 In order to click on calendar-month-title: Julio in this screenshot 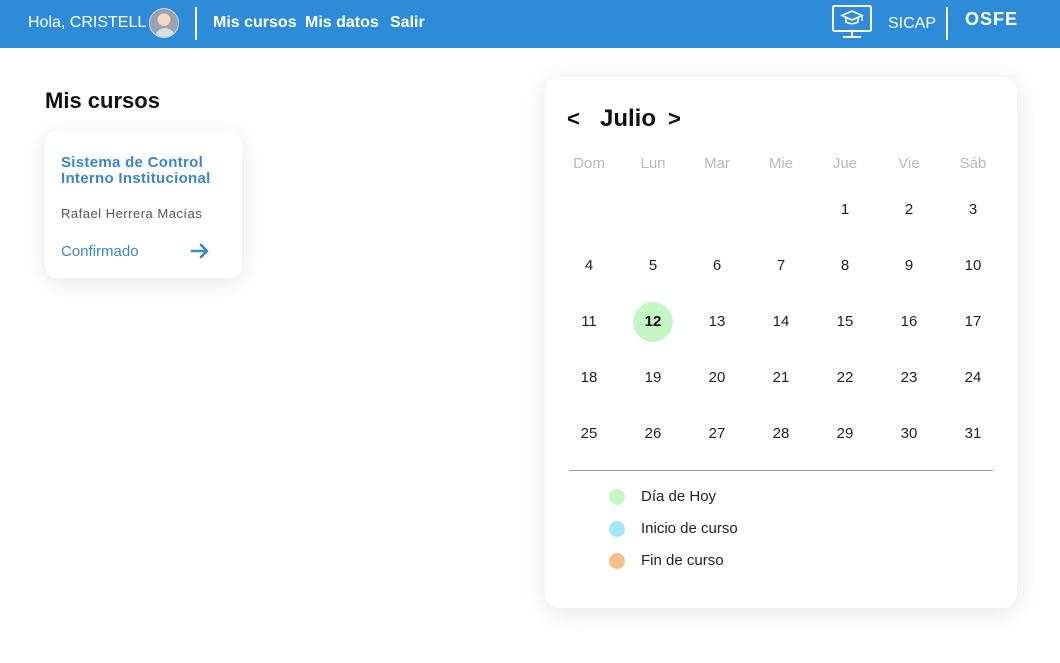, I will do `click(628, 118)`.